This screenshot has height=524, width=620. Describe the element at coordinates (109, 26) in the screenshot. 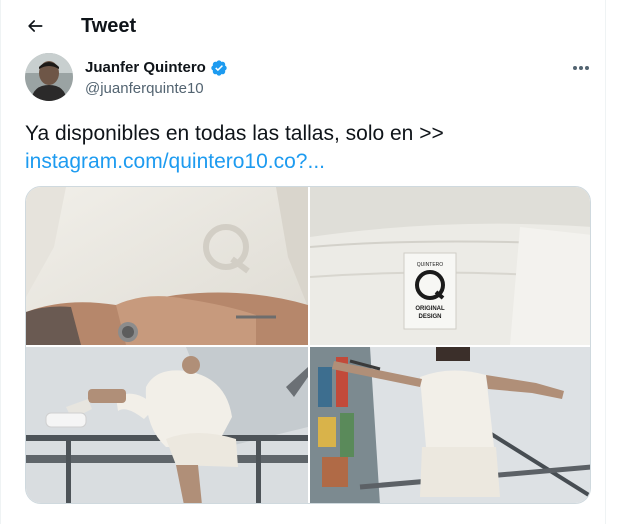

I see `page-title: Tweet` at that location.